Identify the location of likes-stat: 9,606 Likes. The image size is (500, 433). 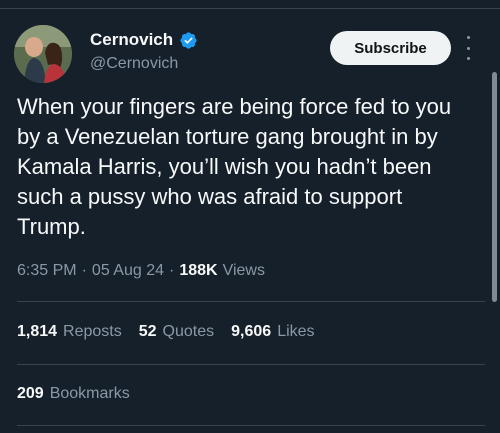
(272, 332).